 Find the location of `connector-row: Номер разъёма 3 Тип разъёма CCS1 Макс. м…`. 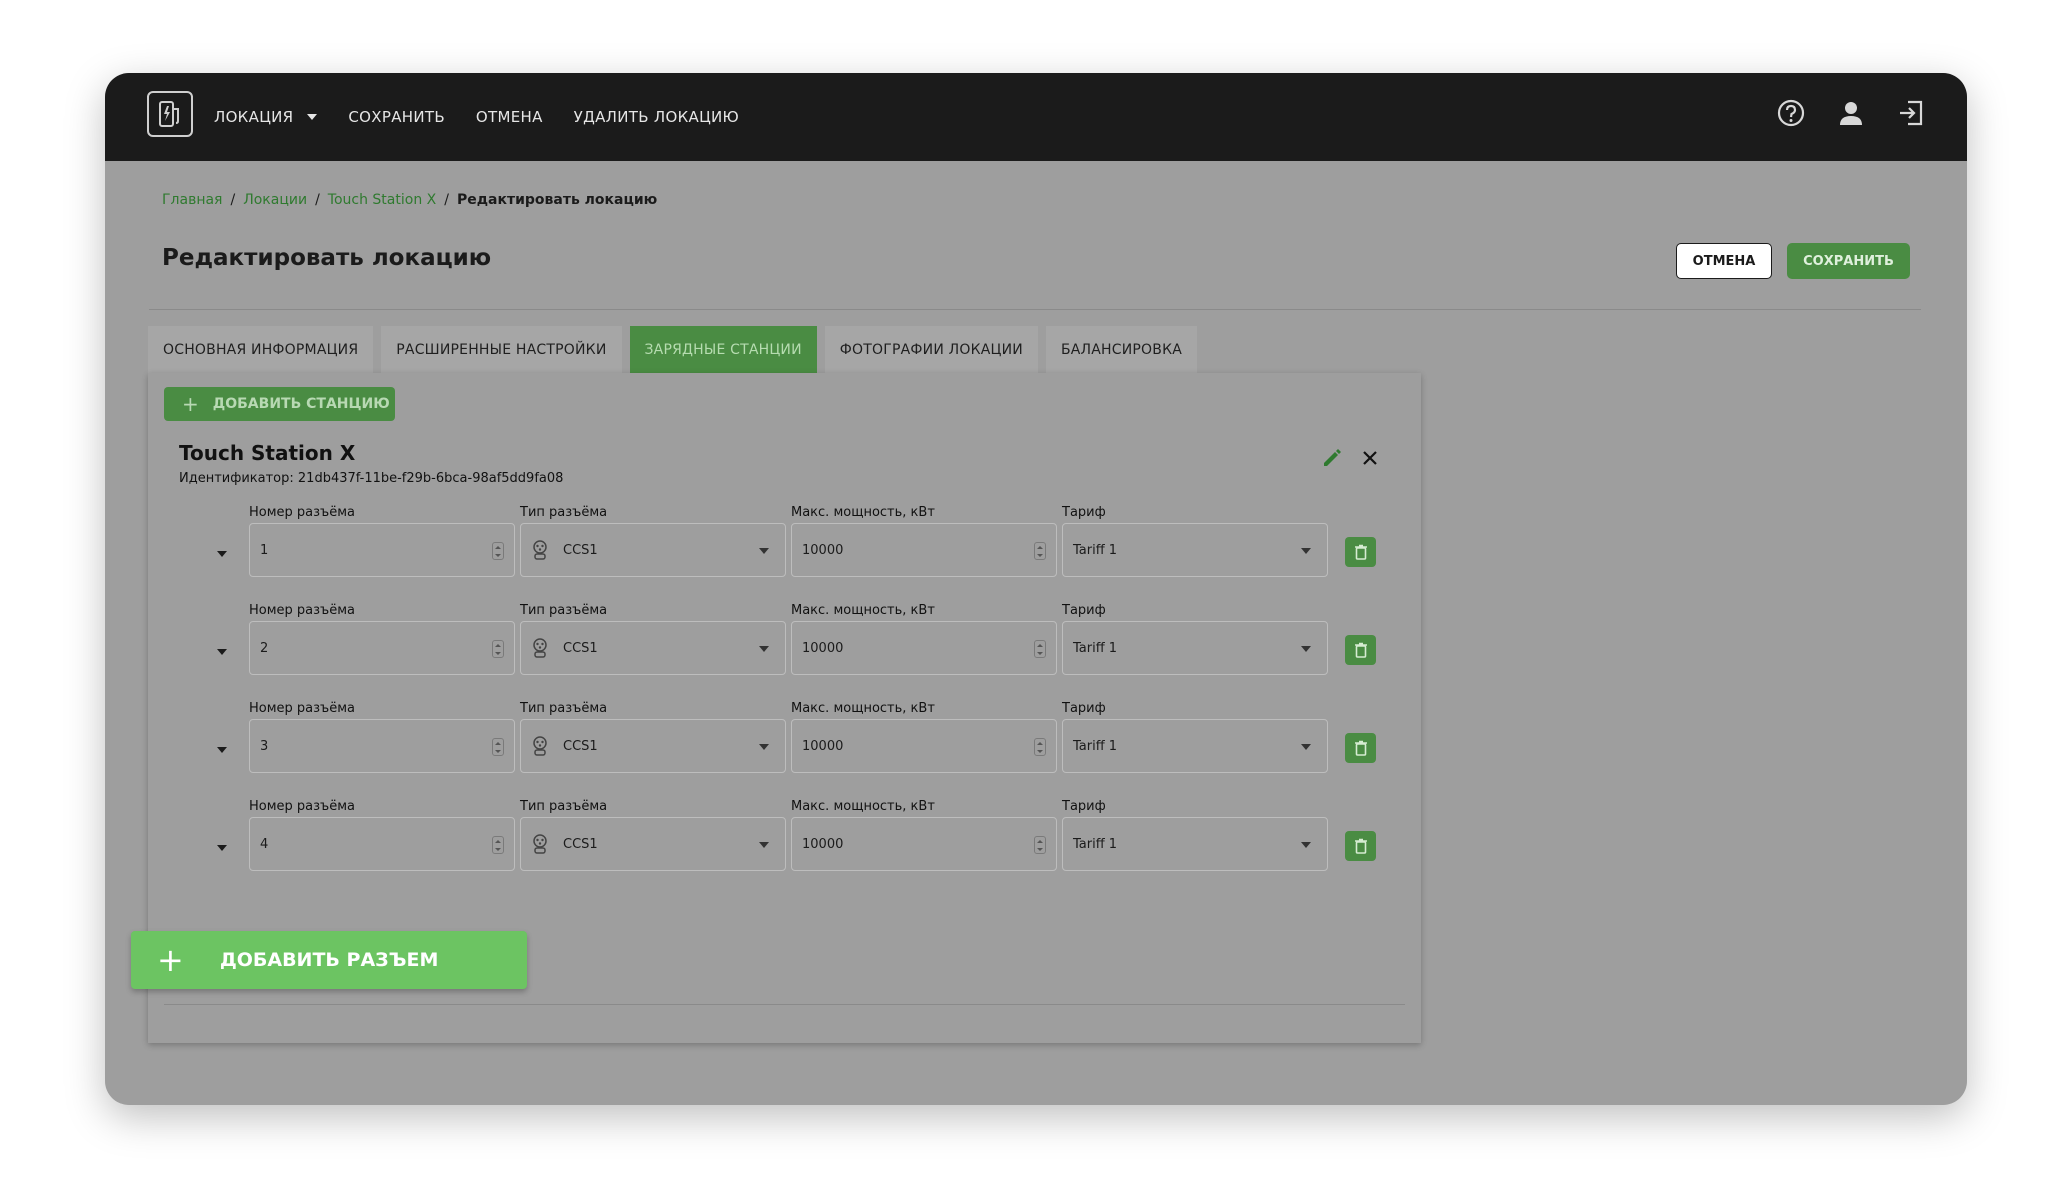

connector-row: Номер разъёма 3 Тип разъёма CCS1 Макс. м… is located at coordinates (784, 740).